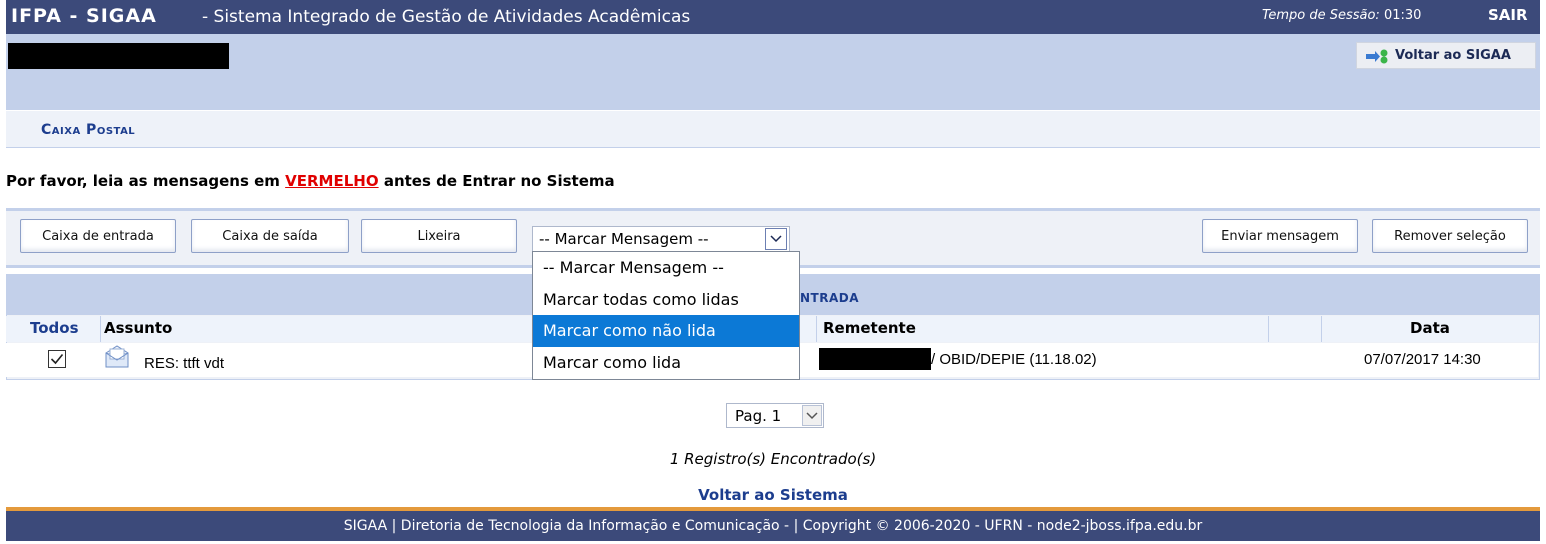  Describe the element at coordinates (1453, 55) in the screenshot. I see `back-to-sigaa-label: Voltar ao SIGAA` at that location.